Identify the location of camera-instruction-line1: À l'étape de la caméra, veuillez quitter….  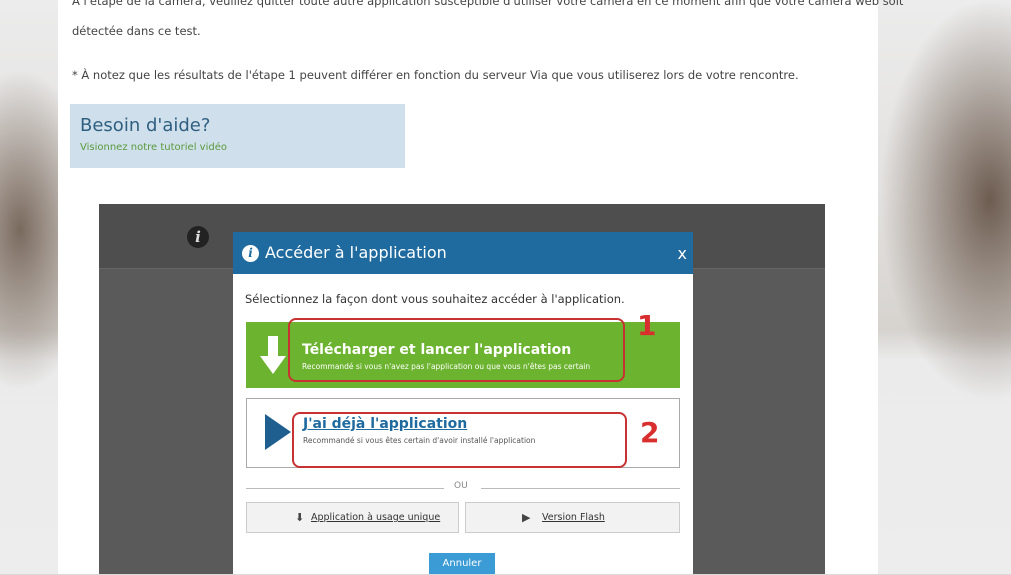
(488, 4).